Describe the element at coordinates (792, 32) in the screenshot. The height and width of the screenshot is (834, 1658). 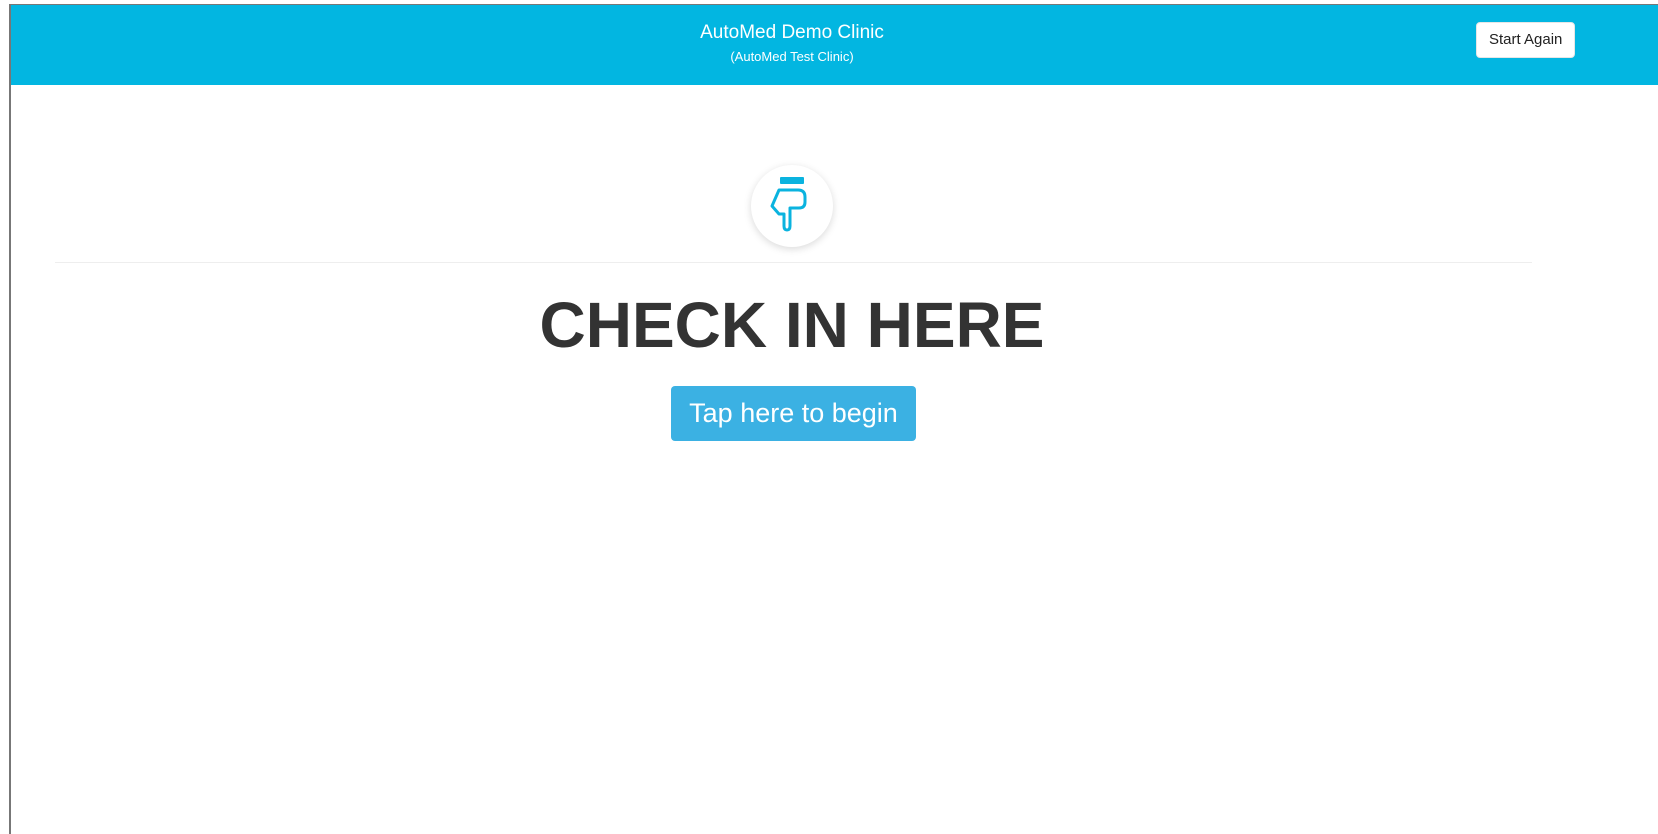
I see `clinic-title: AutoMed Demo Clinic` at that location.